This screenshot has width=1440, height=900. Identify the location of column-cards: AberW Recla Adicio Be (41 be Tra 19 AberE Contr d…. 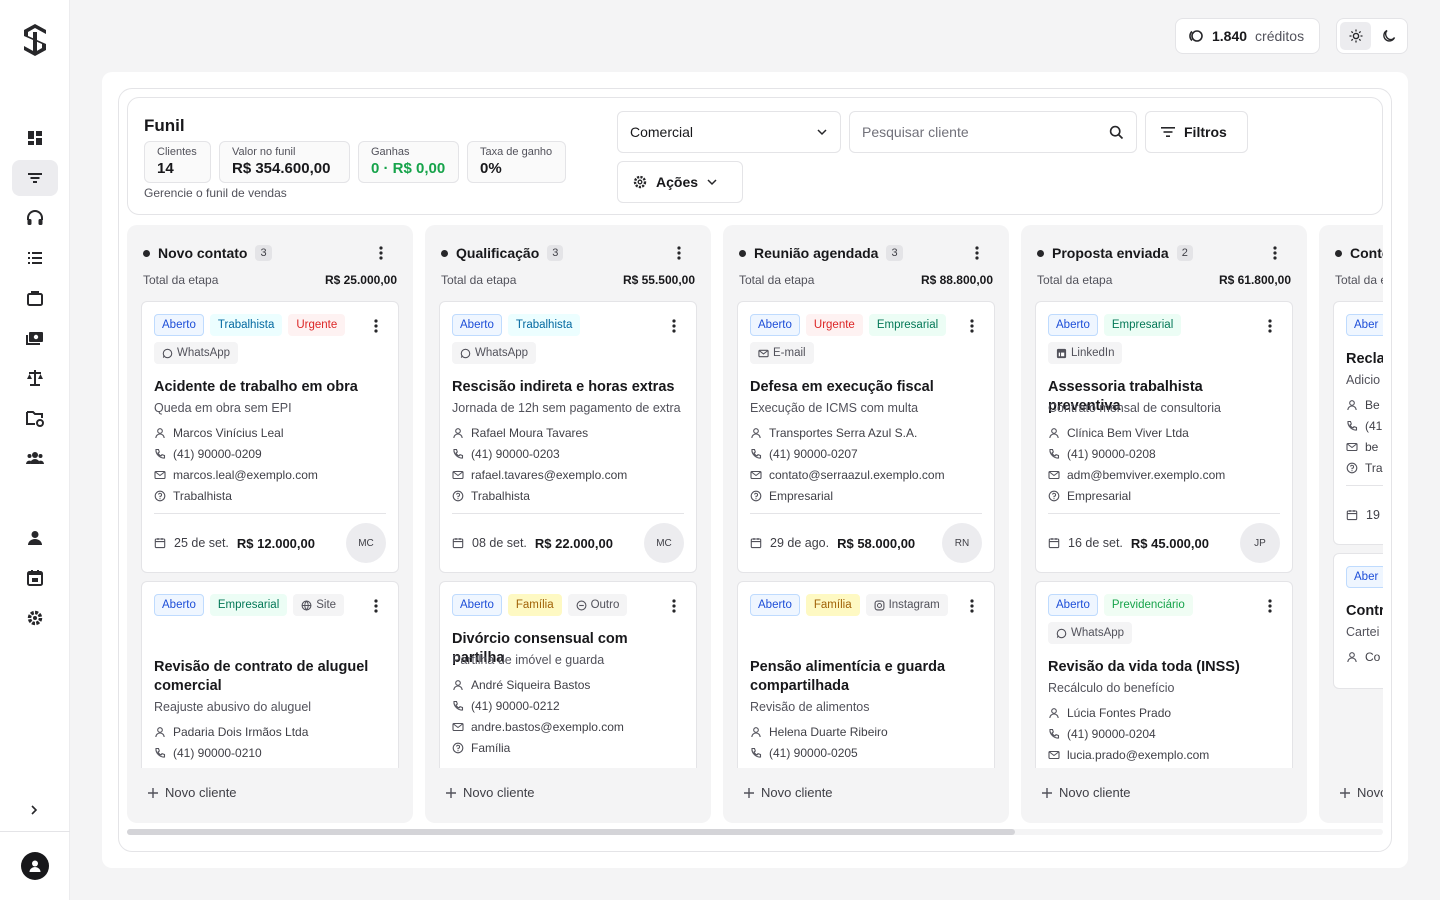
(1358, 534).